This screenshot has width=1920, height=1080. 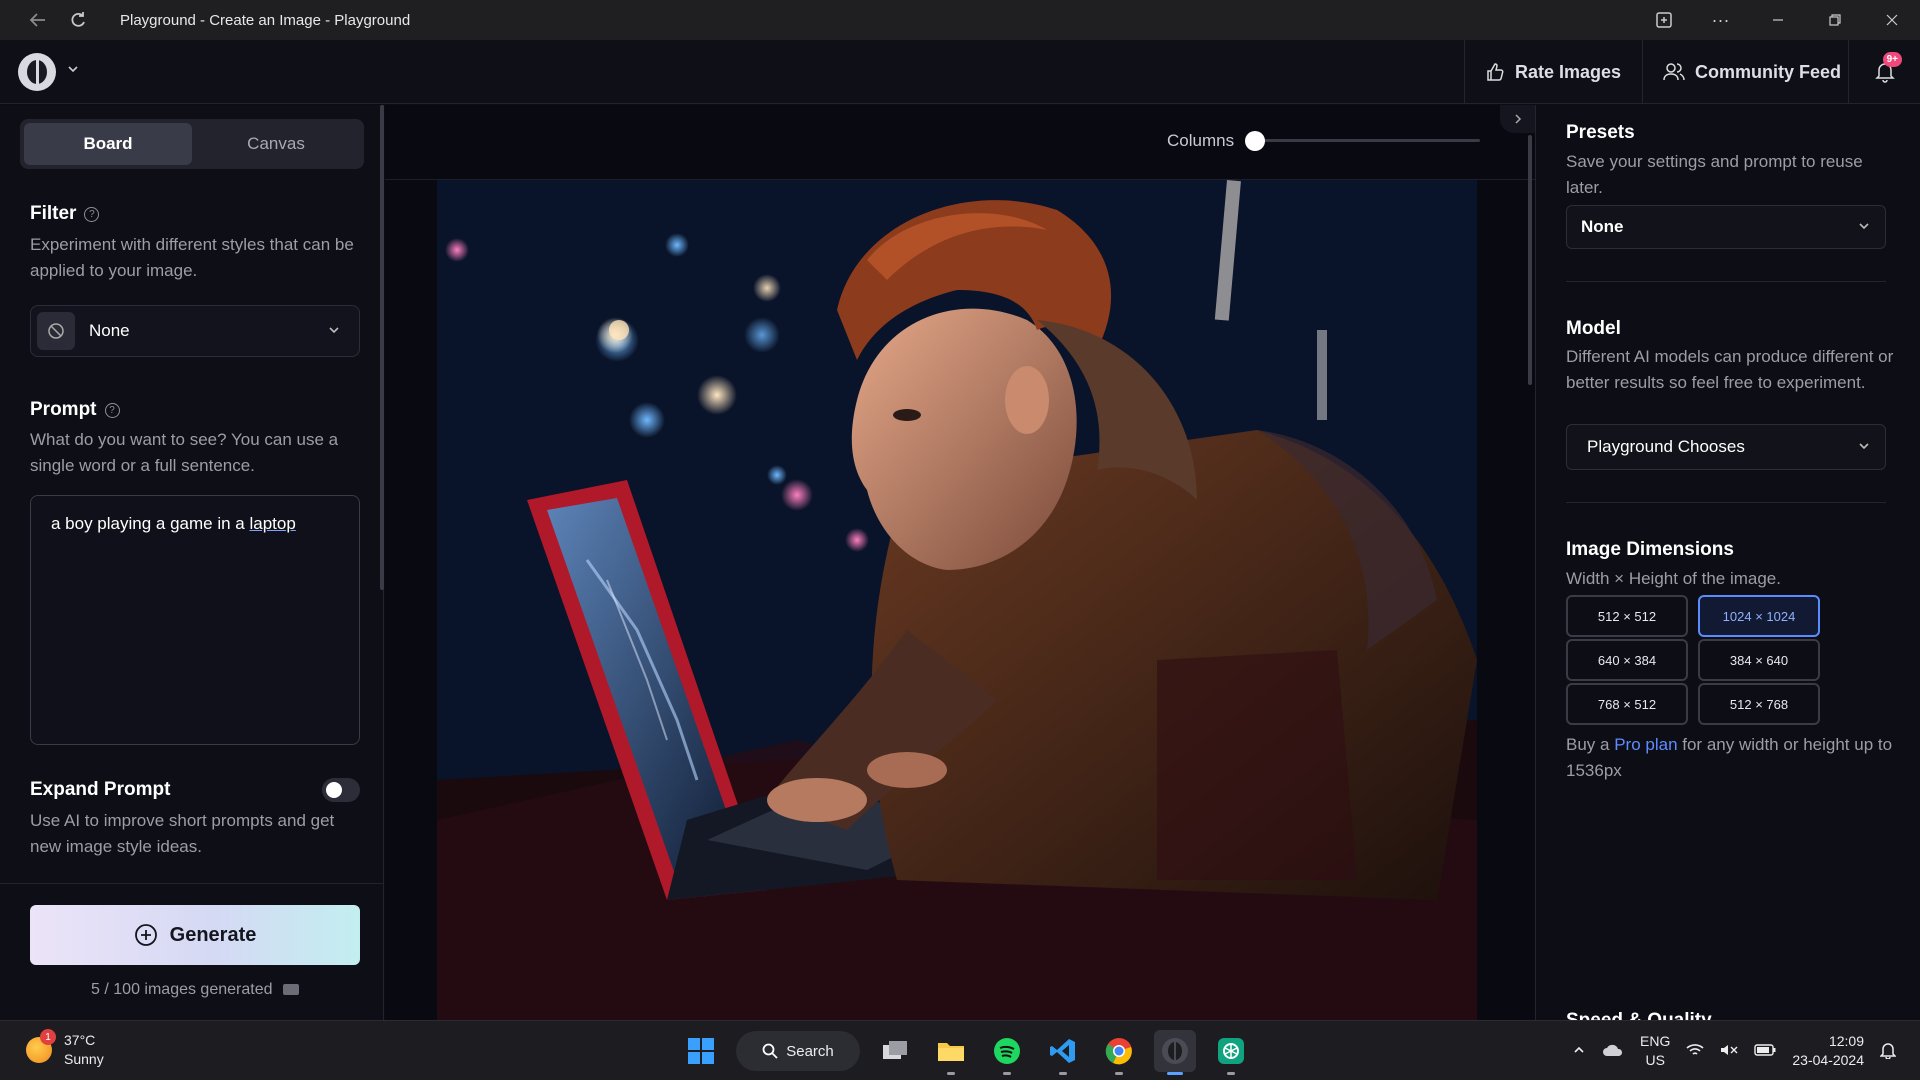 I want to click on clock-date: 23-04-2024, so click(x=1828, y=1060).